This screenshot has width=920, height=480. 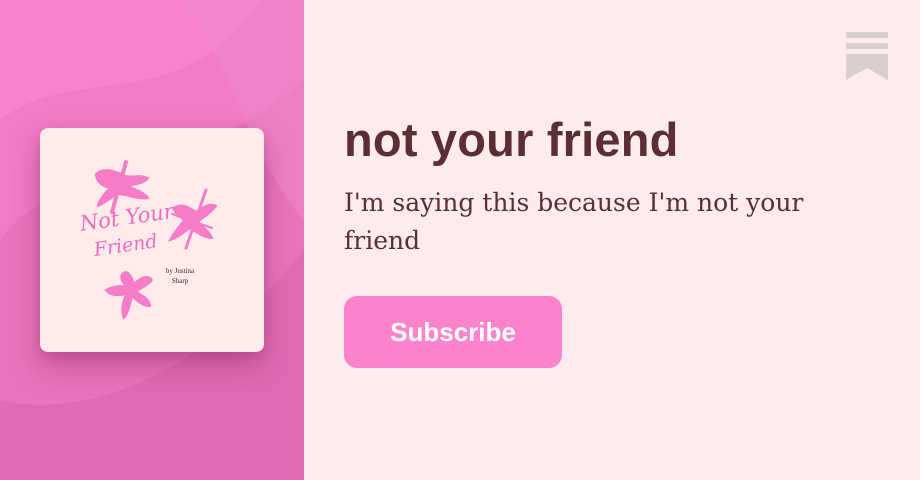 I want to click on cover-artwork: Not Your Friend by Justina Sharp, so click(x=152, y=240).